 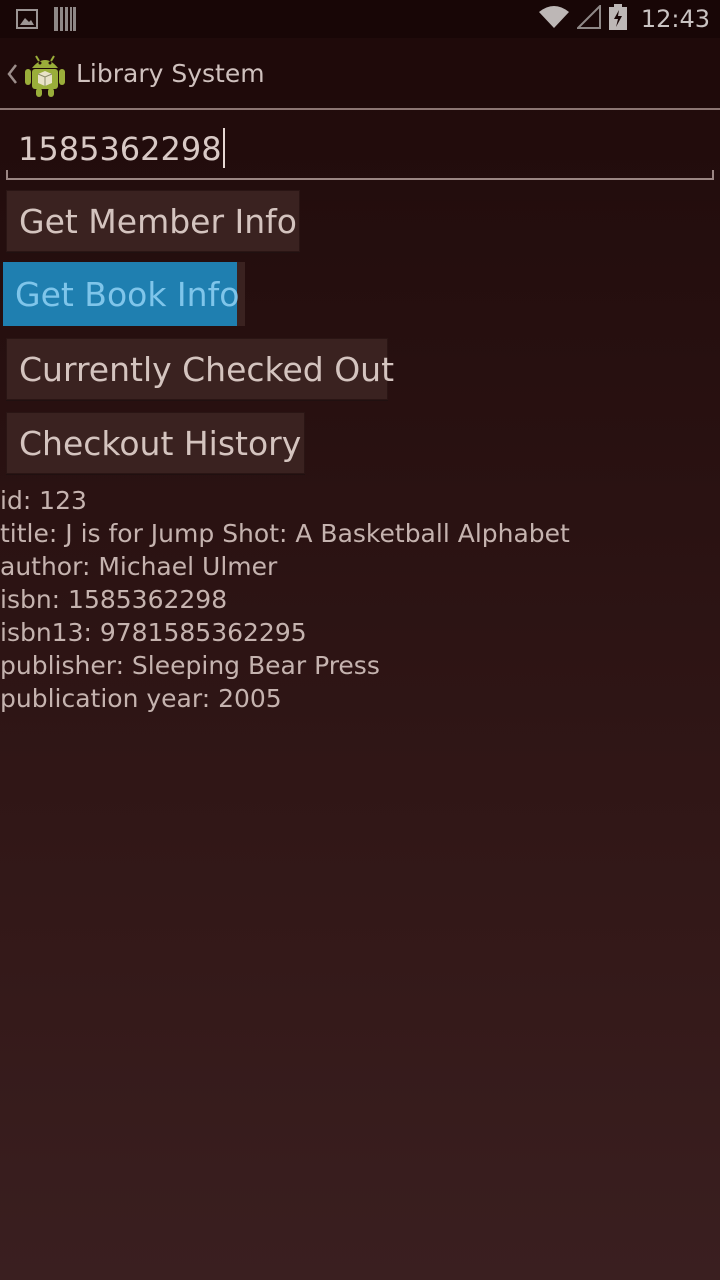 I want to click on book-id: id: 123, so click(x=43, y=500).